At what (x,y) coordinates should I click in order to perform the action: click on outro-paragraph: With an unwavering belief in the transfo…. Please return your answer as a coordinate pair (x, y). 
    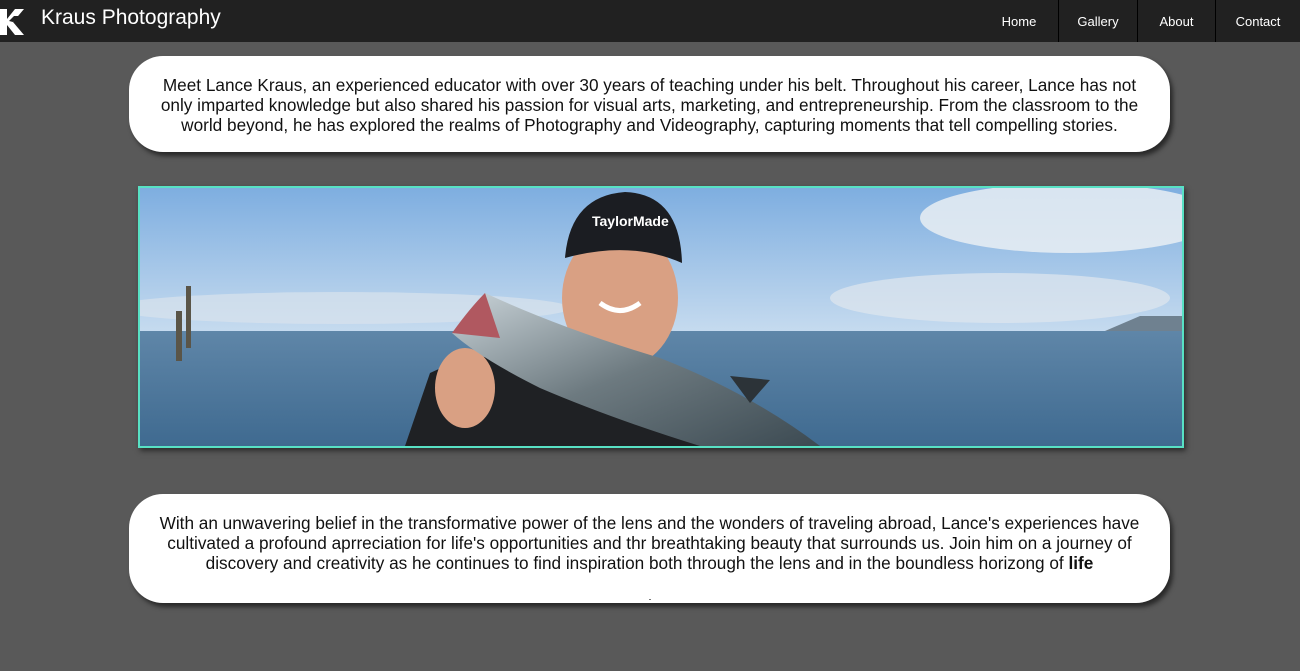
    Looking at the image, I should click on (649, 543).